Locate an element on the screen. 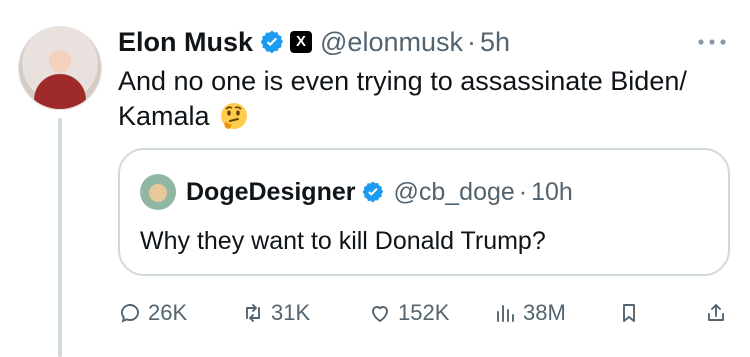 This screenshot has height=357, width=750. more-options-icon is located at coordinates (712, 42).